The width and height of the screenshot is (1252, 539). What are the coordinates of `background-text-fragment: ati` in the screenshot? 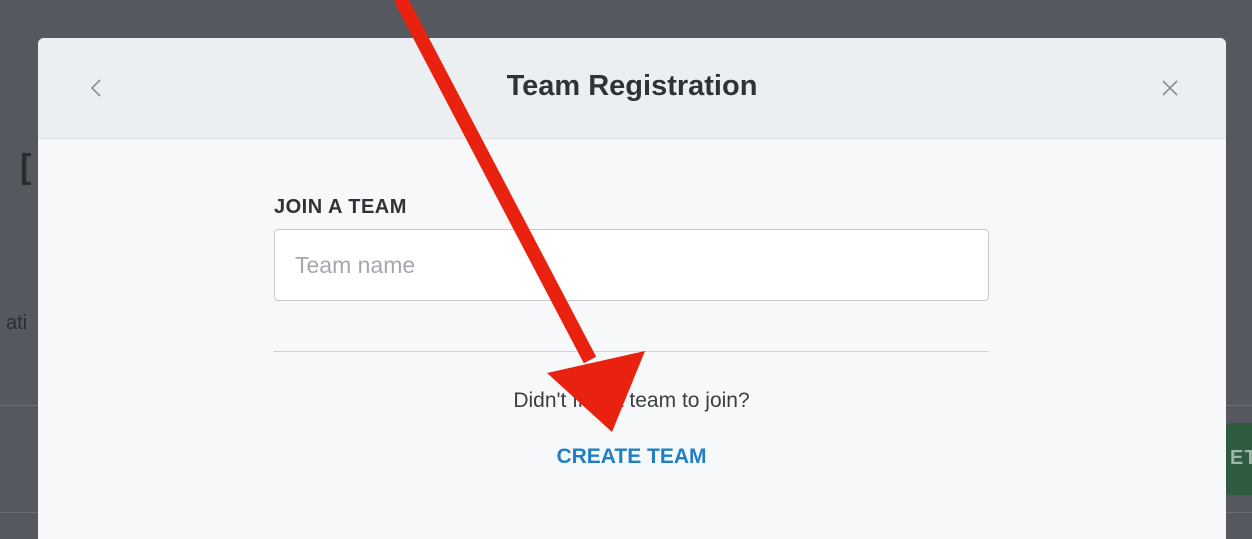 It's located at (17, 323).